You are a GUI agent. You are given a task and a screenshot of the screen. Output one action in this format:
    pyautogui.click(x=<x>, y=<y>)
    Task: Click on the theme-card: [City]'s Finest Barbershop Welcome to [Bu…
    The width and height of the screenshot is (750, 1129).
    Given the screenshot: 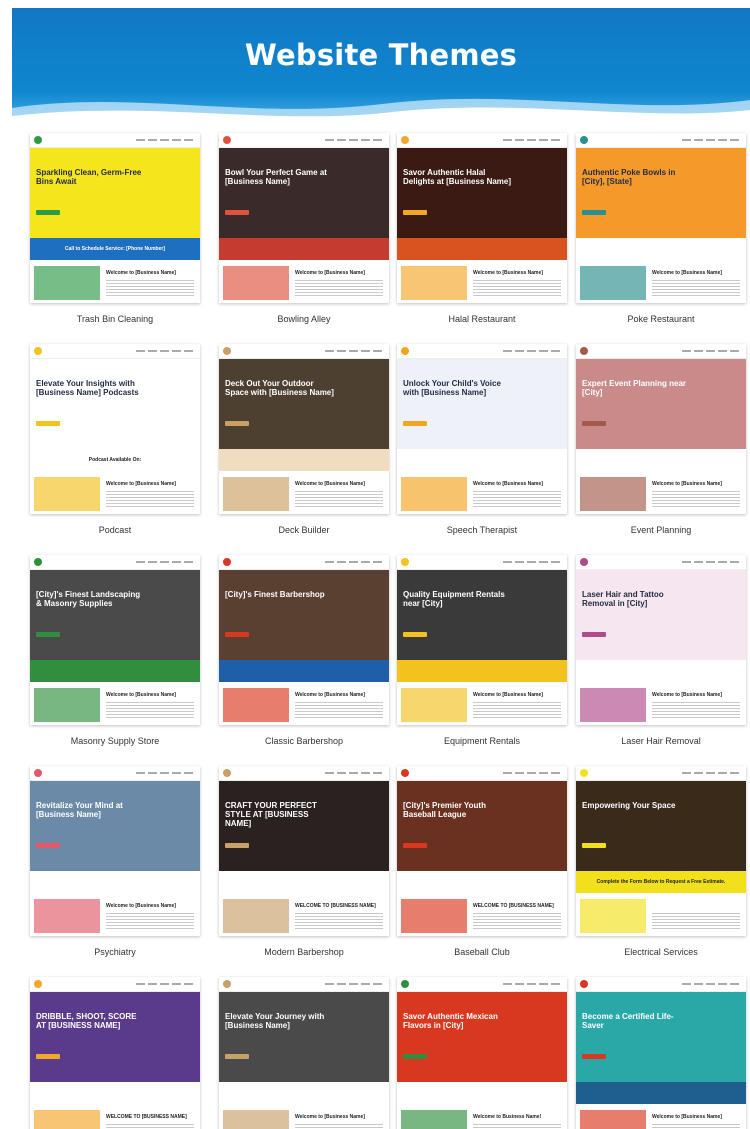 What is the action you would take?
    pyautogui.click(x=304, y=655)
    